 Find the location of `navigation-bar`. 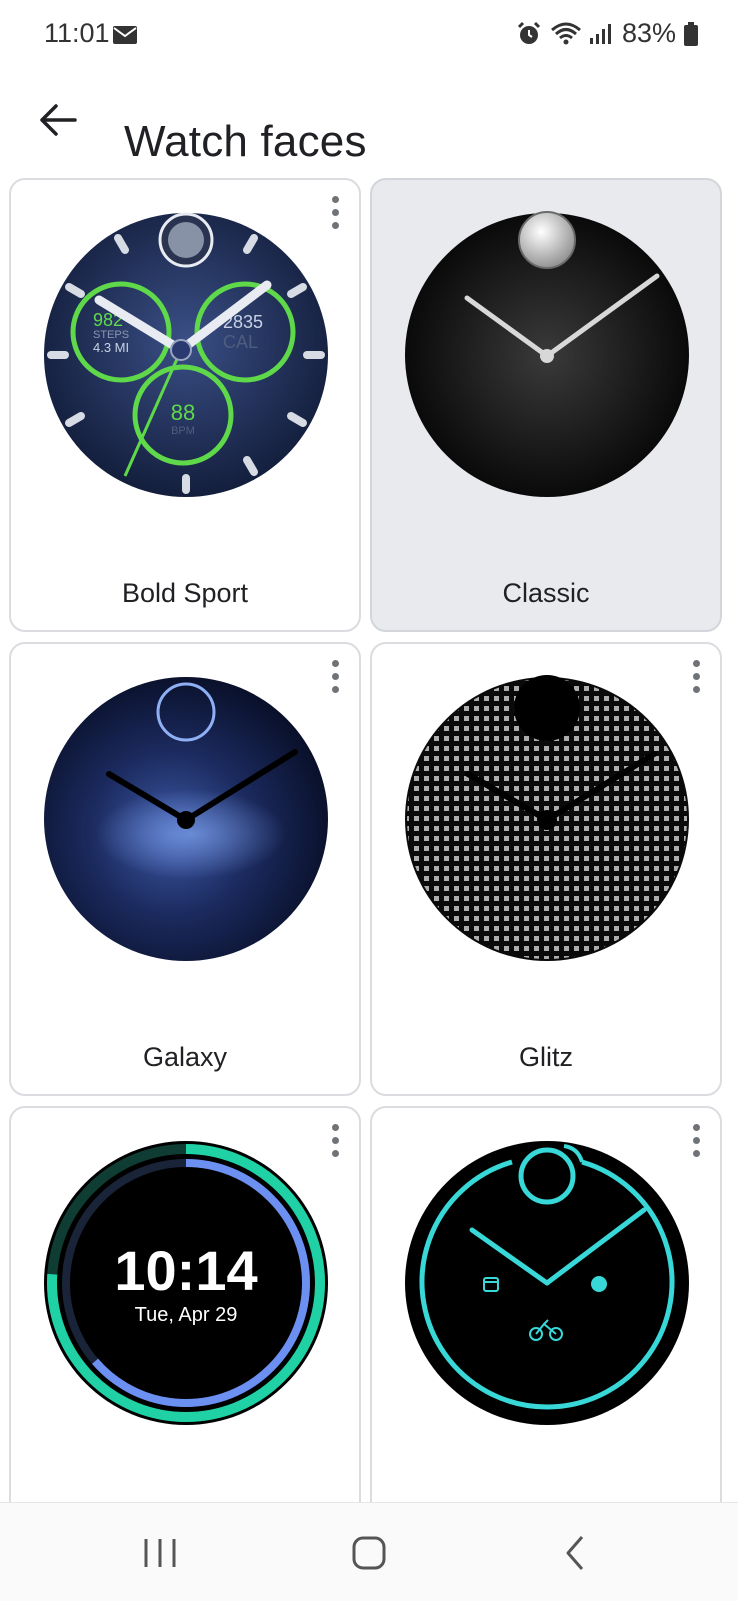

navigation-bar is located at coordinates (369, 1551).